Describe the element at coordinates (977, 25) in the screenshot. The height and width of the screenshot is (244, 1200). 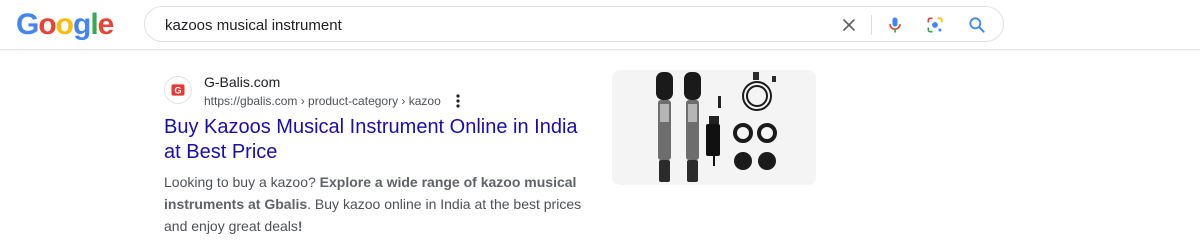
I see `search-icon` at that location.